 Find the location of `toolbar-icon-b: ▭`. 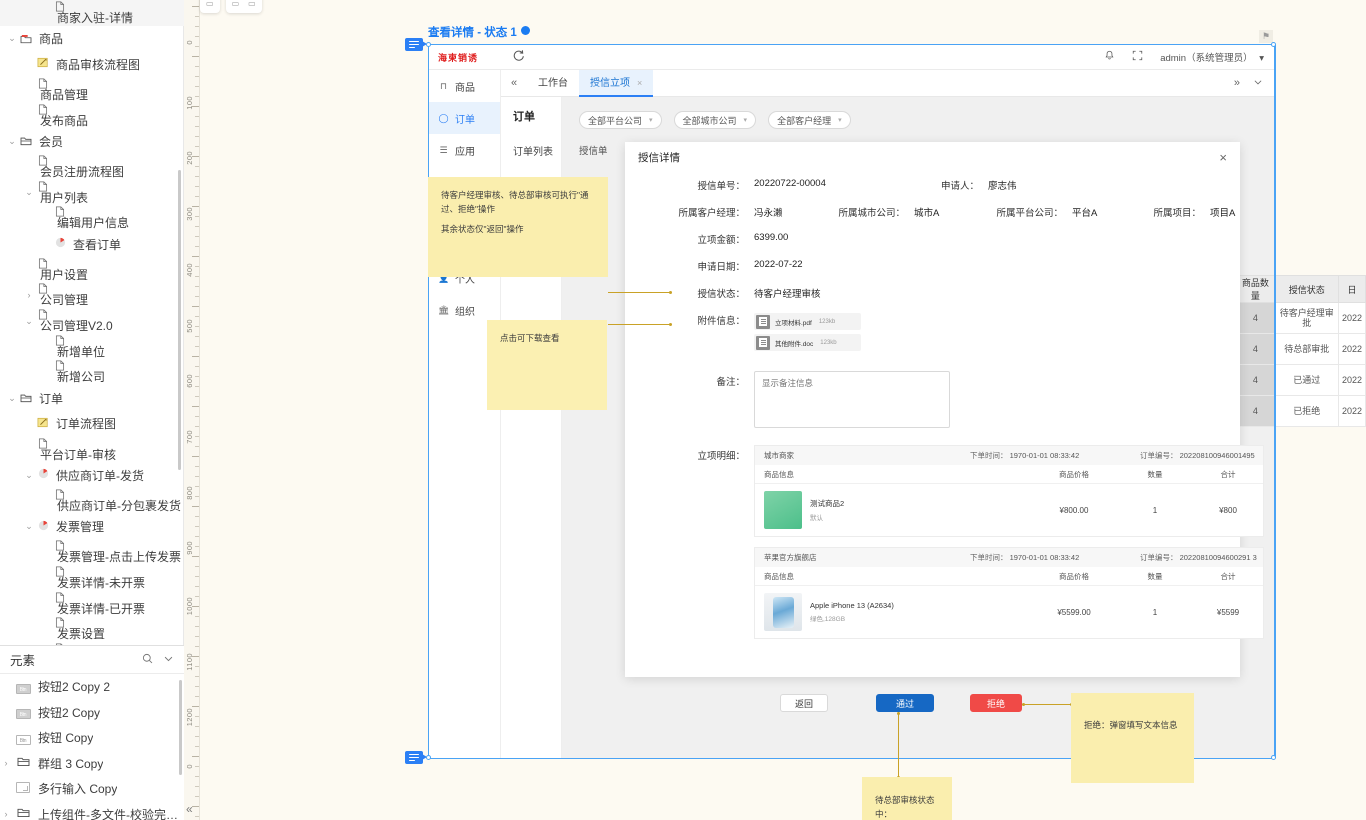

toolbar-icon-b: ▭ is located at coordinates (236, 4).